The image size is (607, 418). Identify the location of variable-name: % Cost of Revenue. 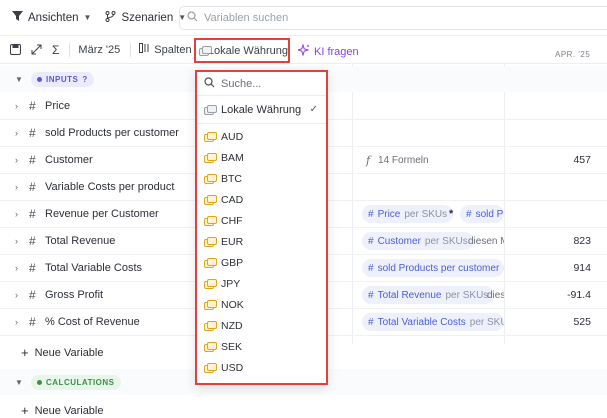
(92, 322).